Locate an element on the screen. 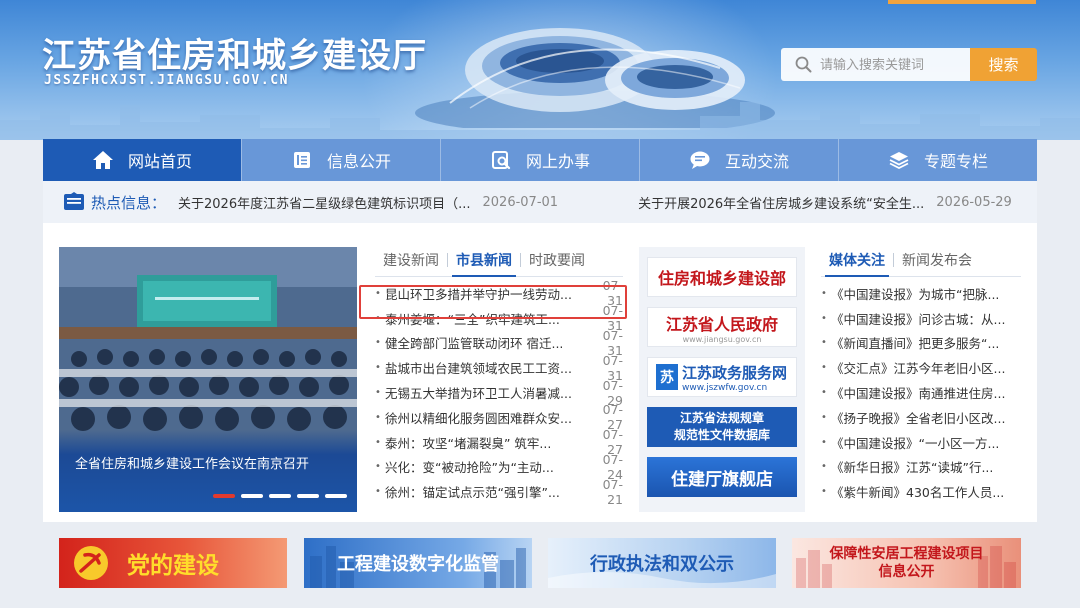  nav-item-online-service: 网上办事 is located at coordinates (539, 160).